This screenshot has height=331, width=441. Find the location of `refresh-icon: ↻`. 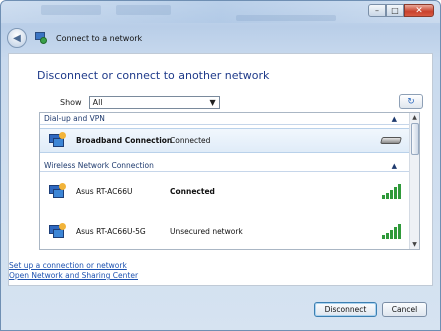

refresh-icon: ↻ is located at coordinates (411, 101).